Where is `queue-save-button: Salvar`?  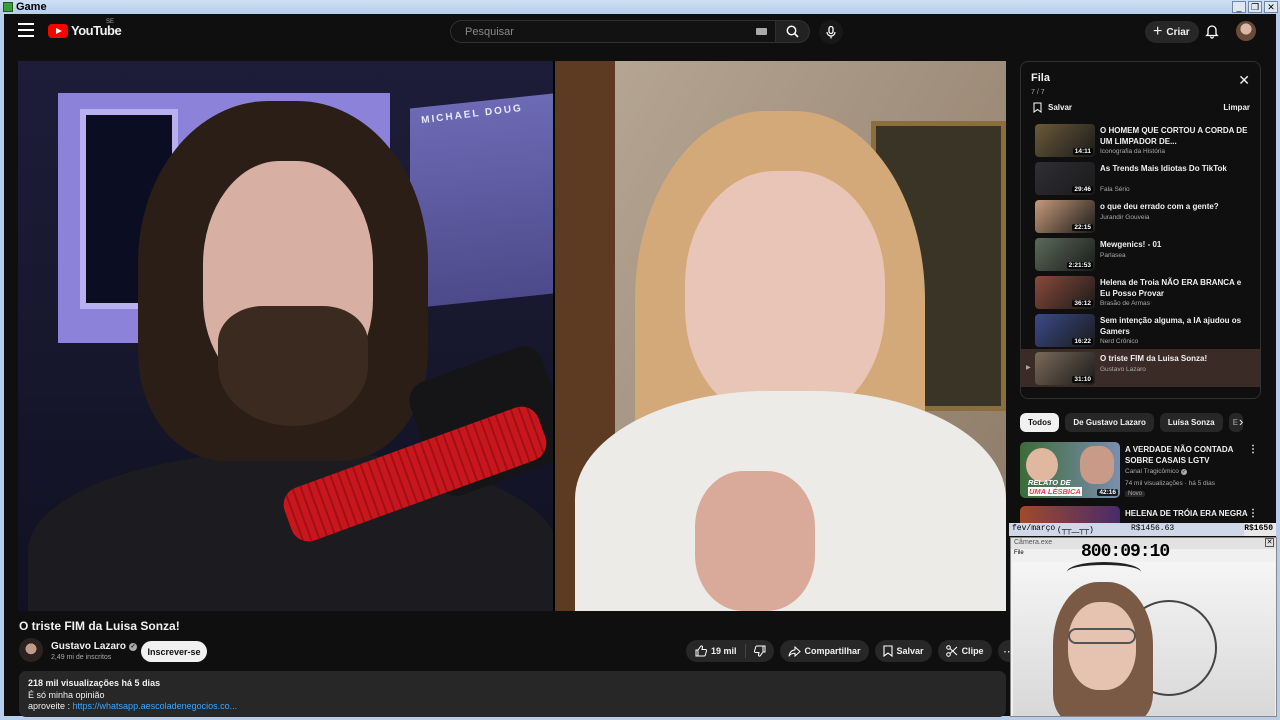
queue-save-button: Salvar is located at coordinates (1052, 107).